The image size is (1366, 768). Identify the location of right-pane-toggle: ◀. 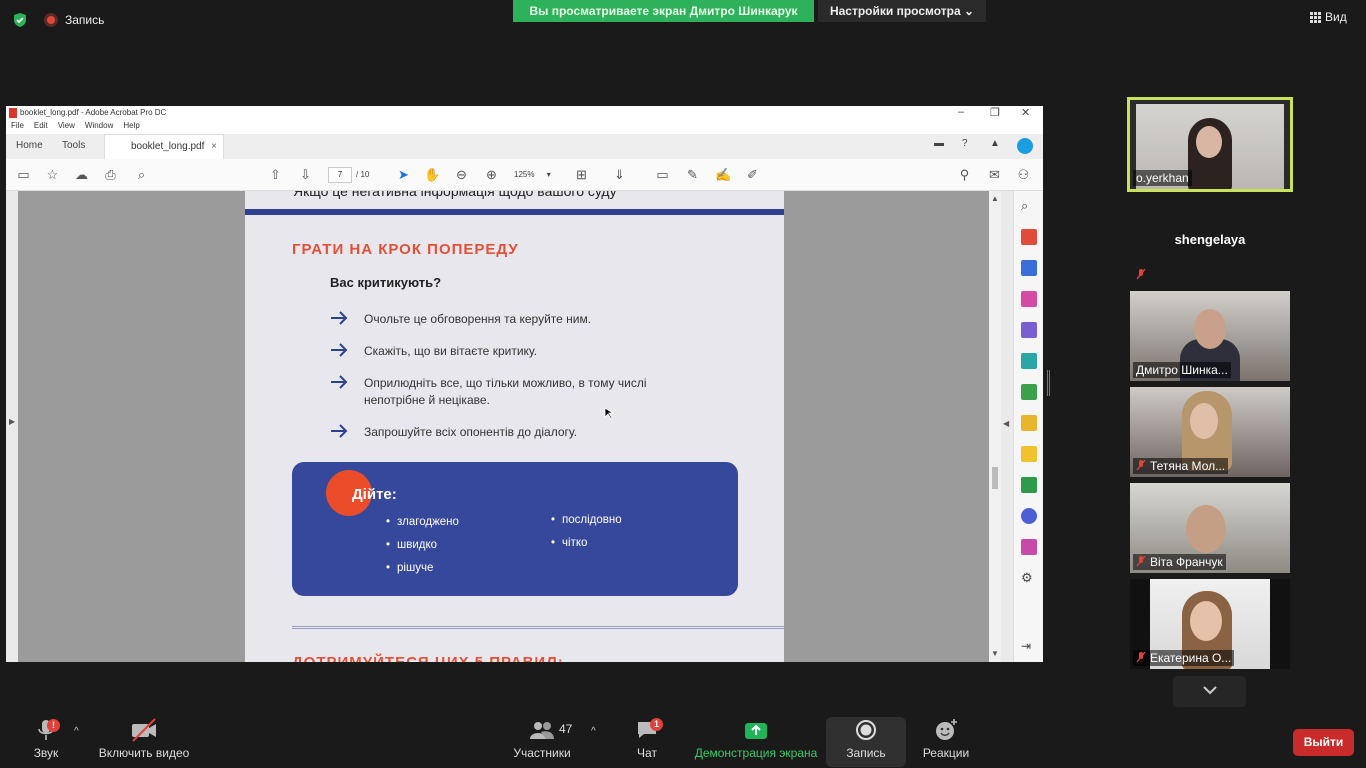
(1007, 426).